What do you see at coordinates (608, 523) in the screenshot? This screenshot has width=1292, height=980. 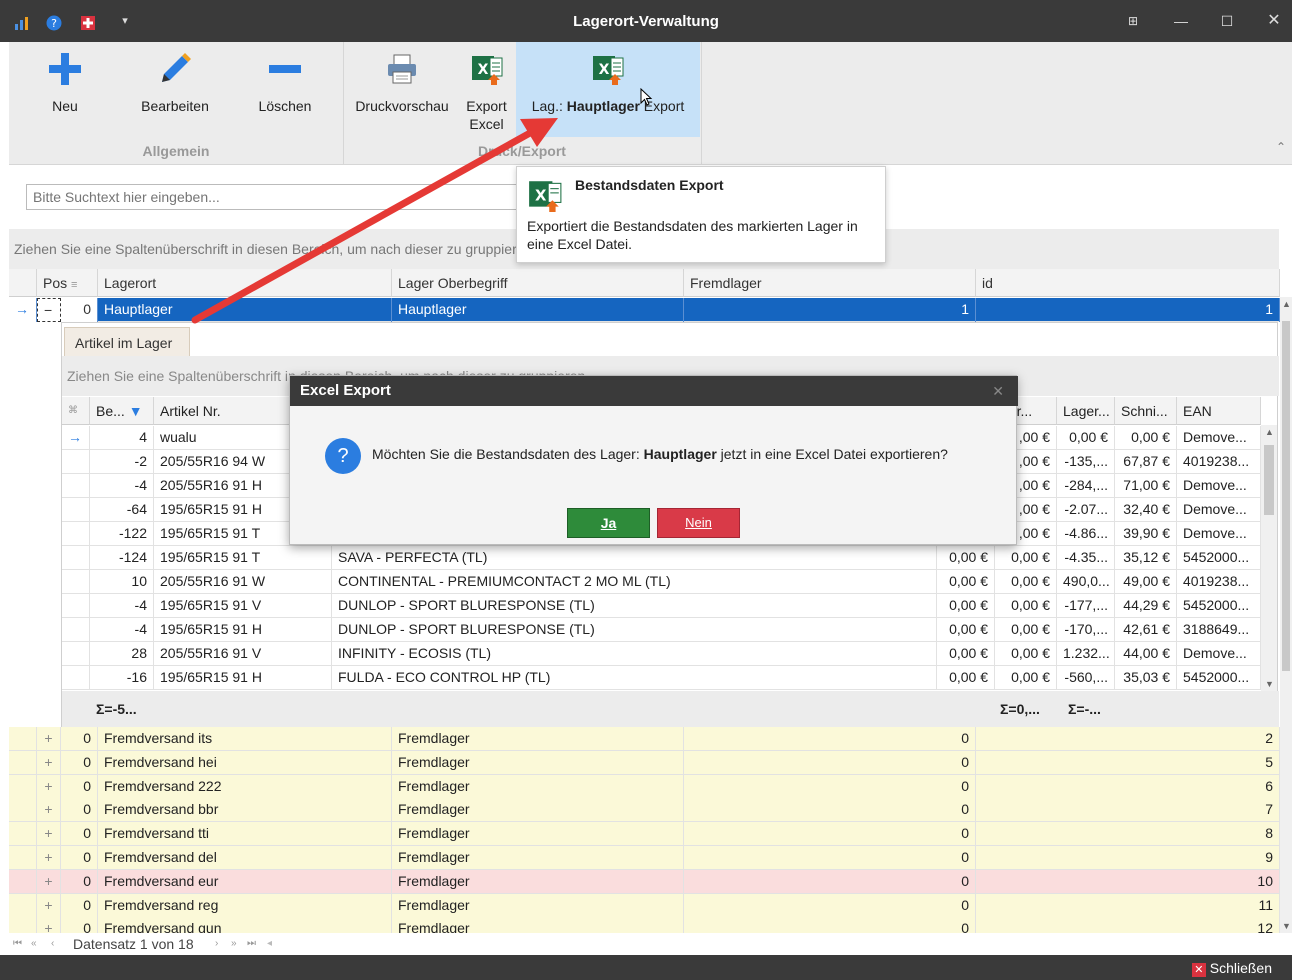 I see `yes-button: Ja` at bounding box center [608, 523].